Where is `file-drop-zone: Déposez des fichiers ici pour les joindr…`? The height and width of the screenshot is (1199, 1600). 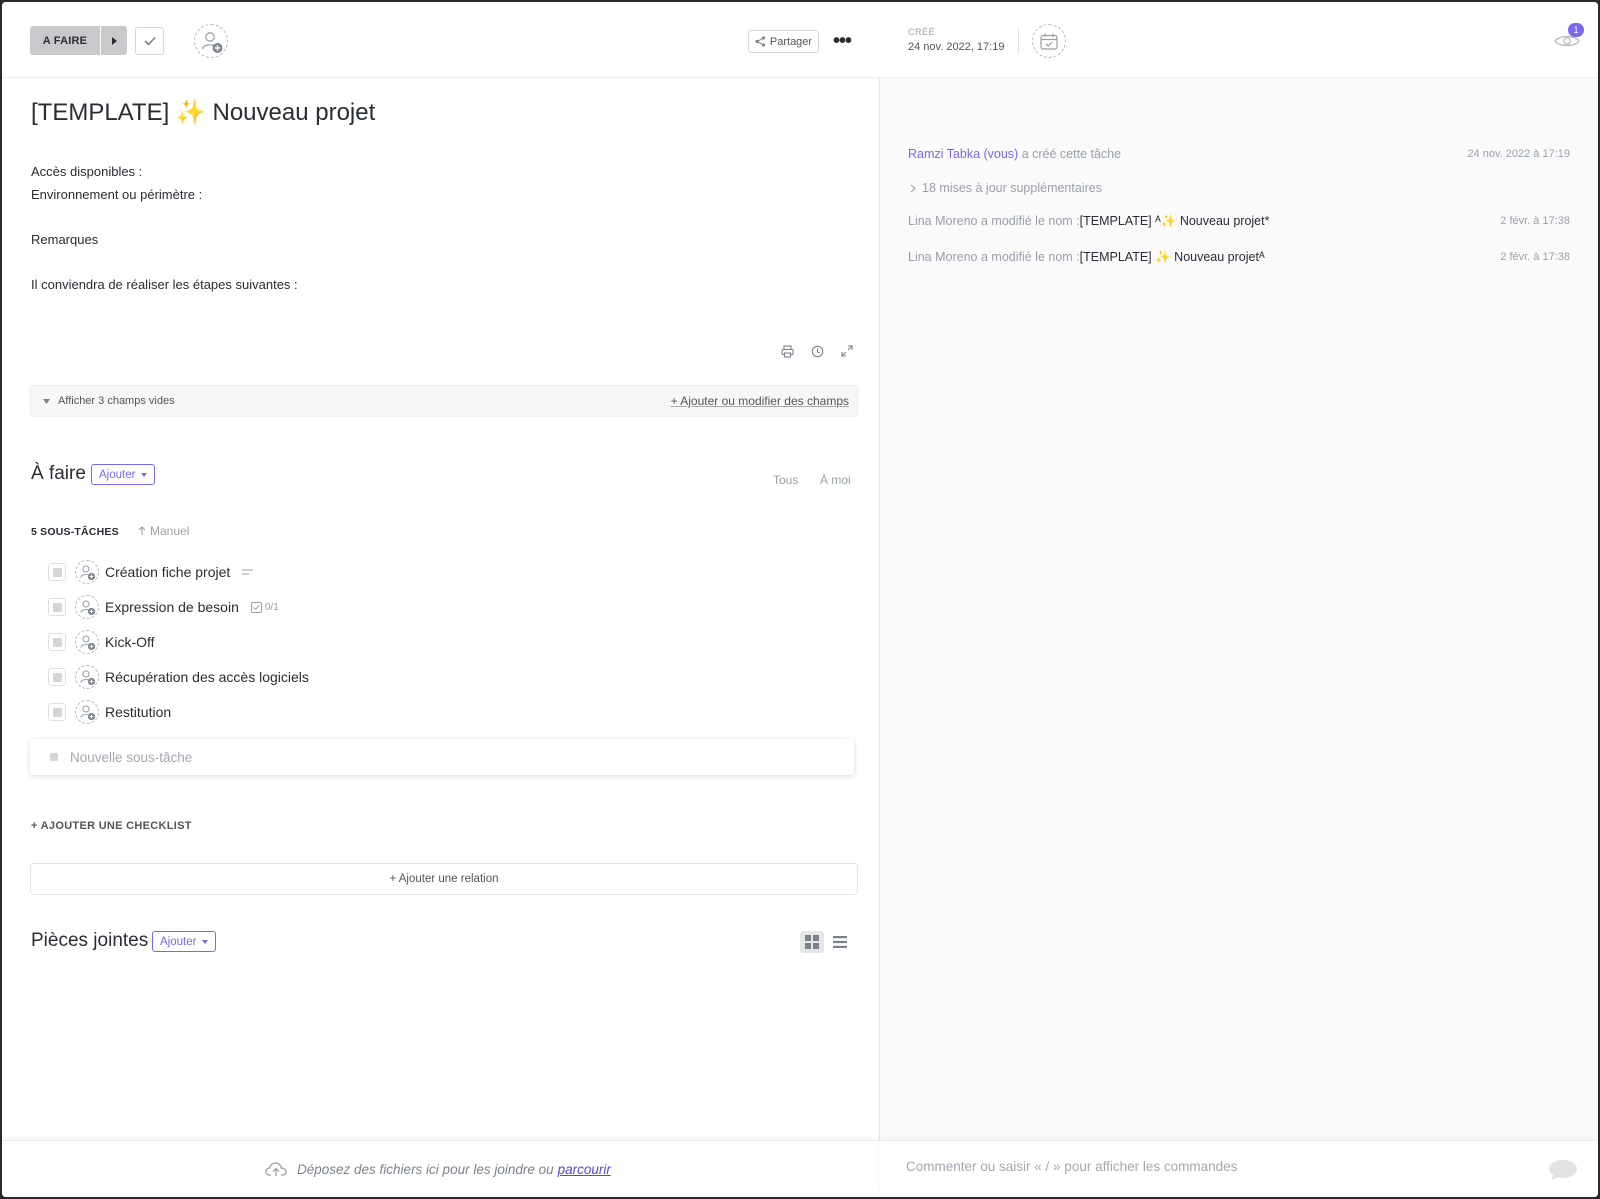
file-drop-zone: Déposez des fichiers ici pour les joindr… is located at coordinates (441, 1168).